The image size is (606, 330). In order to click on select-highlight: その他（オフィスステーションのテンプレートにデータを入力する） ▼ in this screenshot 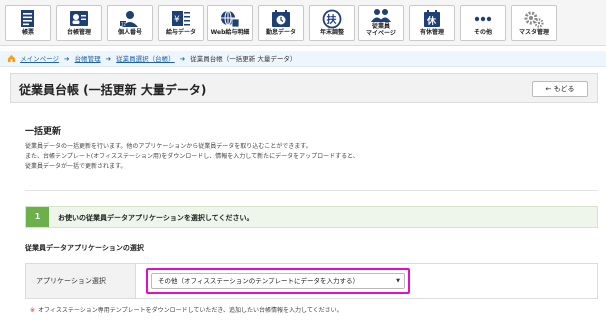, I will do `click(278, 281)`.